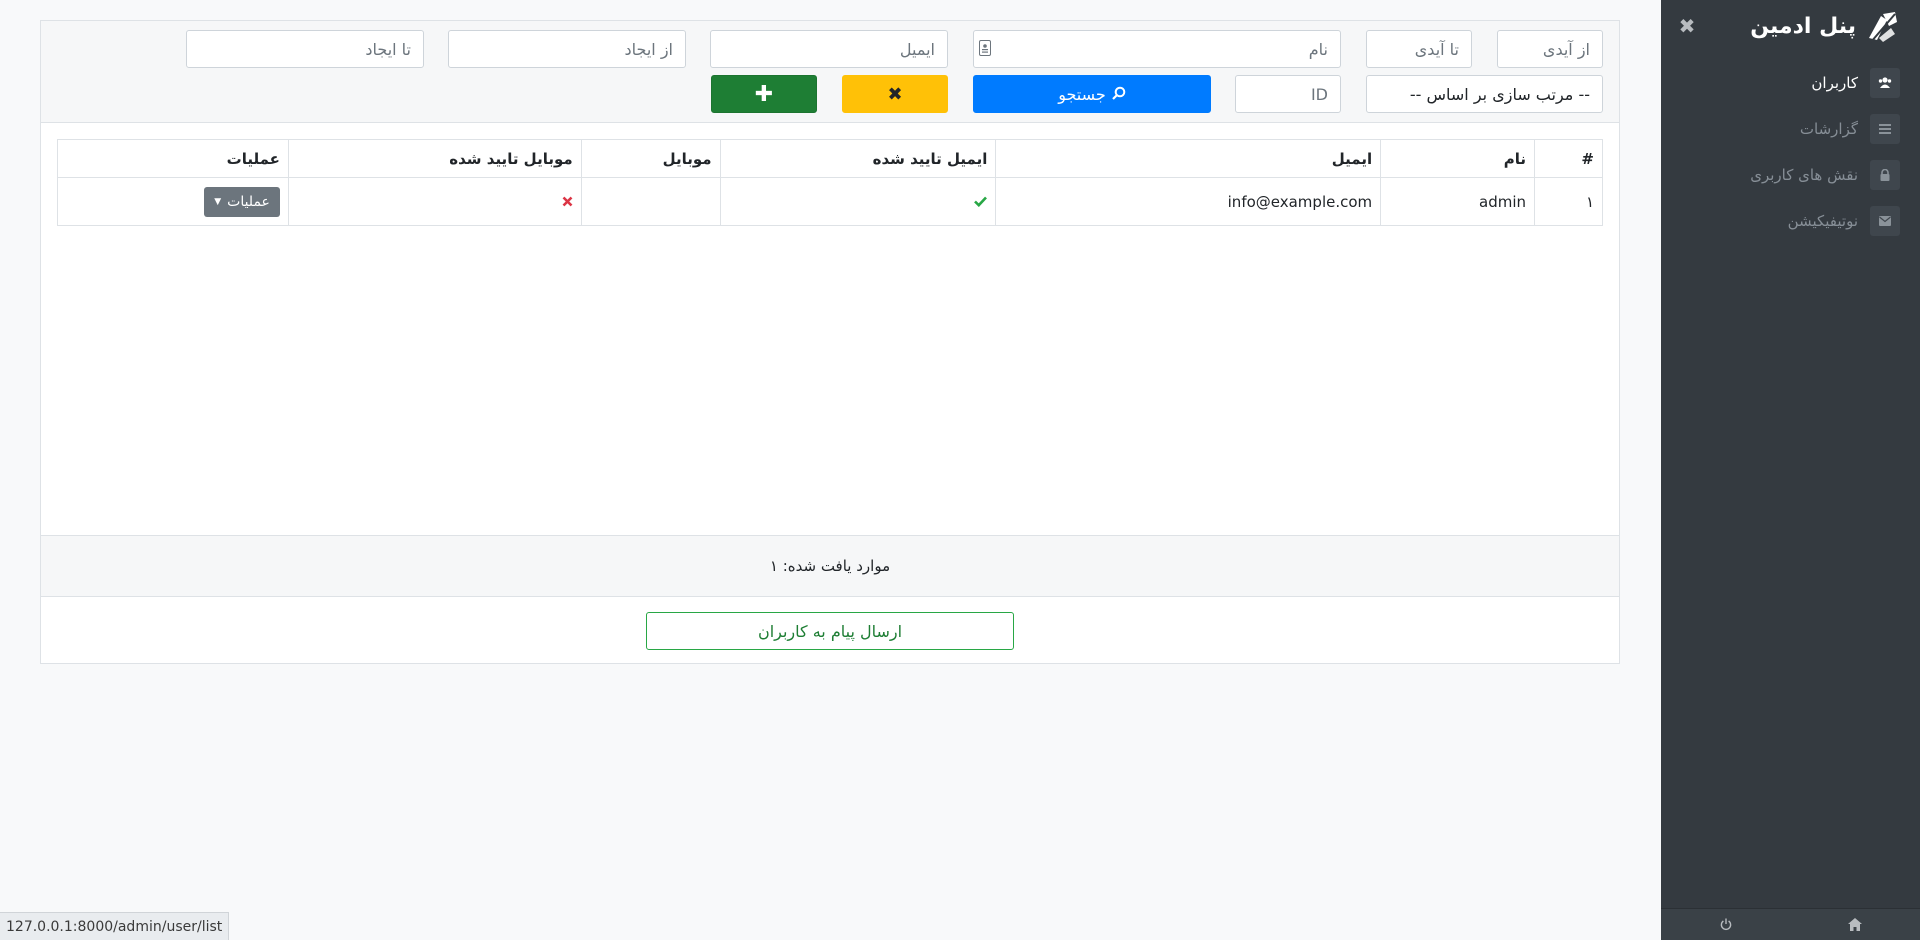  What do you see at coordinates (1458, 158) in the screenshot?
I see `col-header-name: نام` at bounding box center [1458, 158].